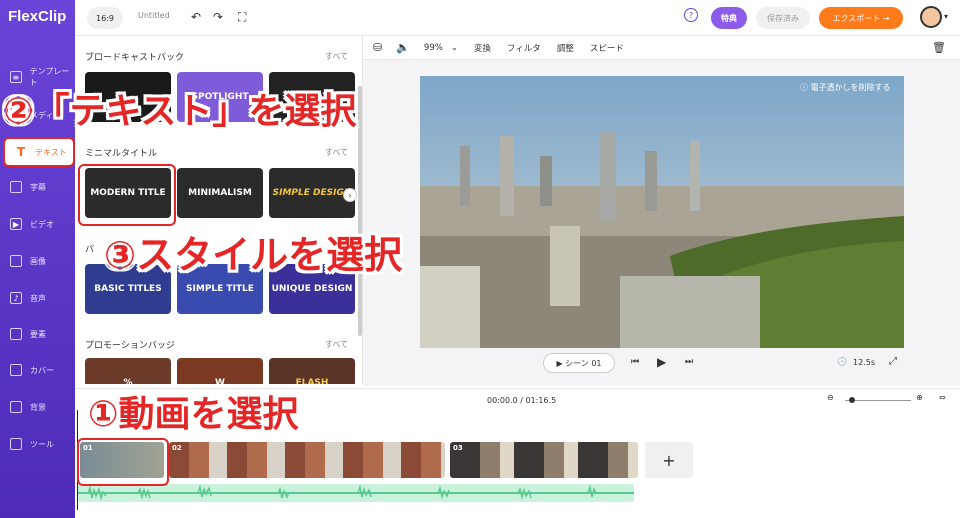 The height and width of the screenshot is (518, 960). Describe the element at coordinates (39, 152) in the screenshot. I see `sidebar-item-text: T テキスト` at that location.